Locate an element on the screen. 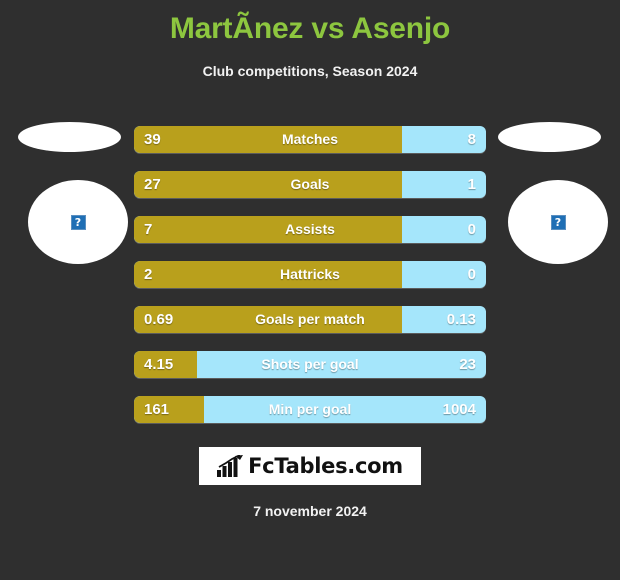  bar-chart-arrow-icon is located at coordinates (230, 465).